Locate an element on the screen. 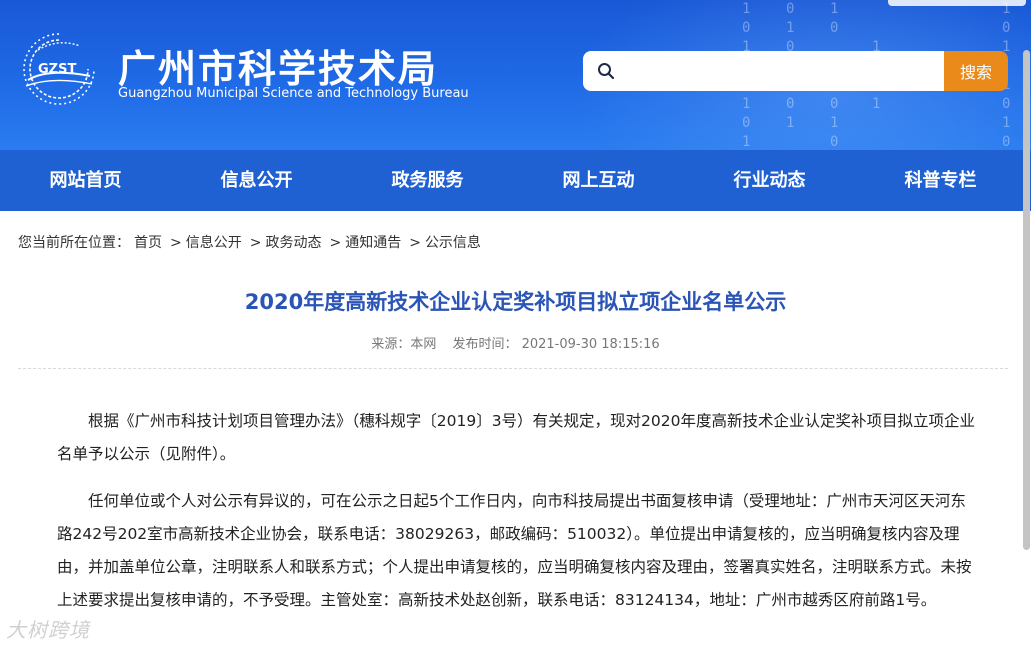 The width and height of the screenshot is (1031, 647). nav-item-gov-services: 政务服务 is located at coordinates (427, 180).